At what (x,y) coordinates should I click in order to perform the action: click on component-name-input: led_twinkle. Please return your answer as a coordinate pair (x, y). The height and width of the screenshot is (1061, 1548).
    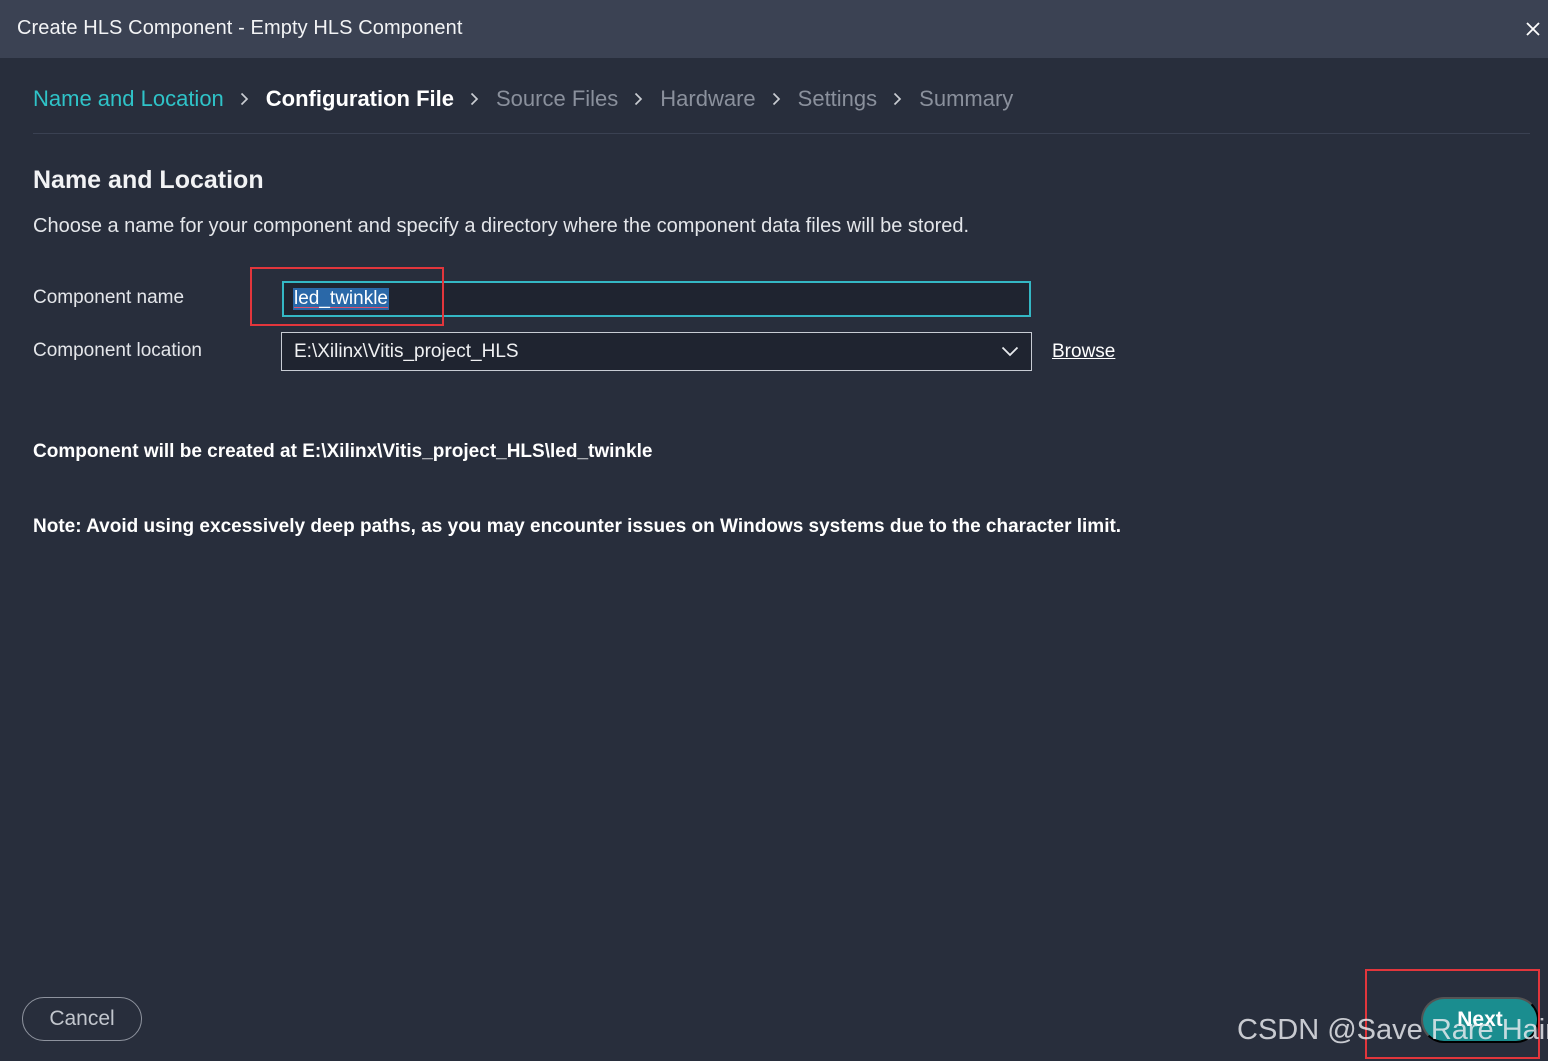
    Looking at the image, I should click on (656, 299).